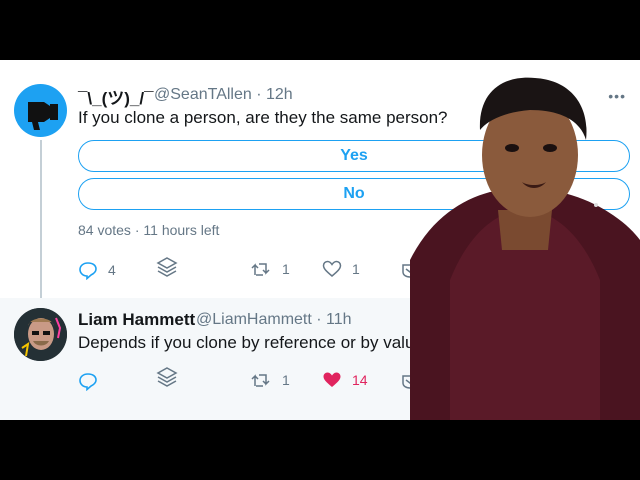 The image size is (640, 480). I want to click on avatar-liam, so click(40, 334).